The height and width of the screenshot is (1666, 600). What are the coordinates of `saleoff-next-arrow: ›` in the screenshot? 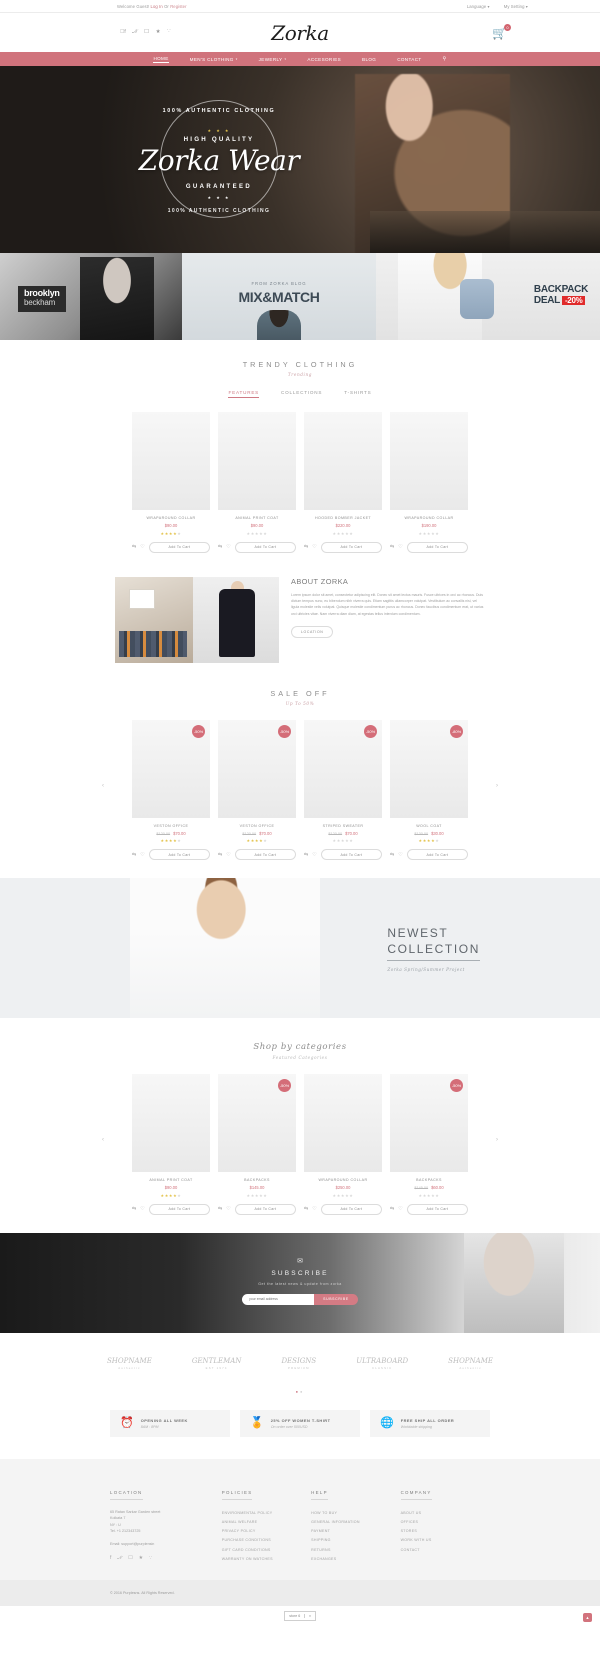 It's located at (497, 786).